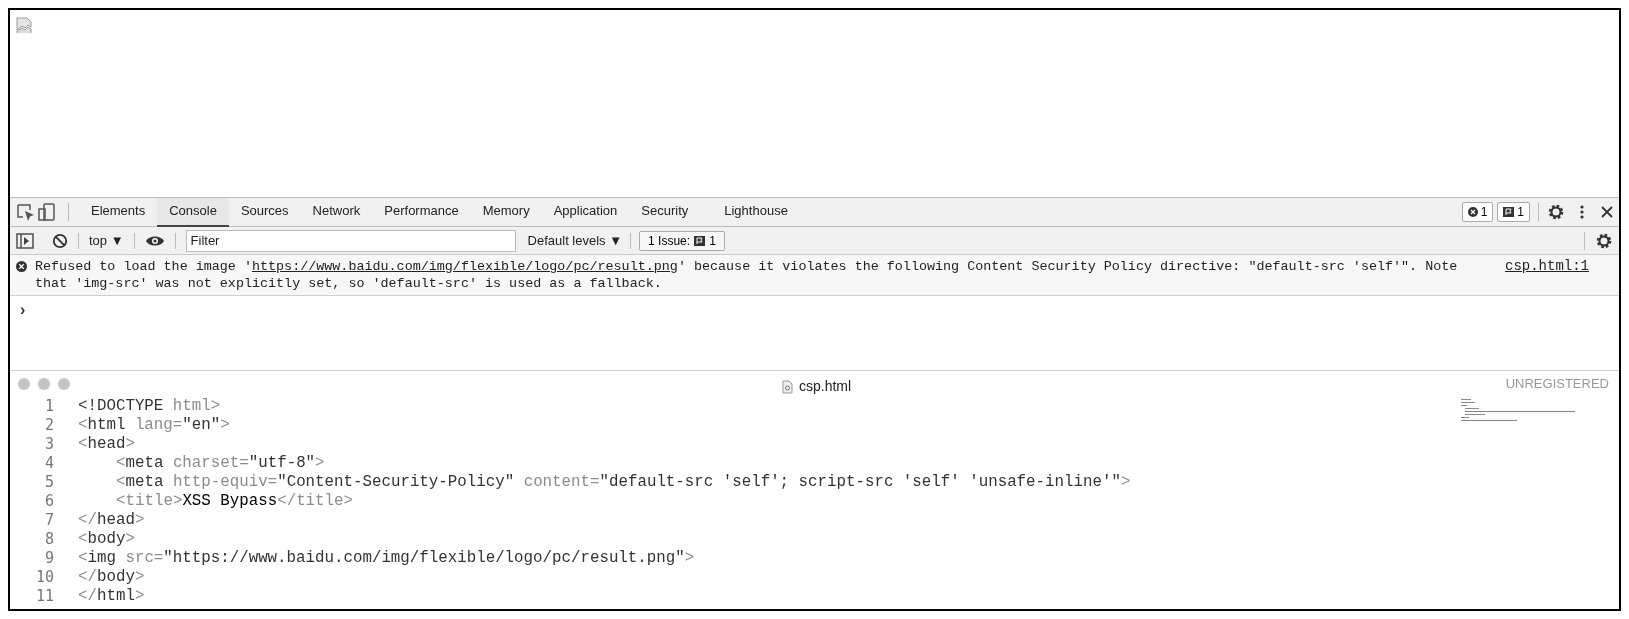 This screenshot has height=619, width=1629. What do you see at coordinates (1582, 212) in the screenshot?
I see `more-icon` at bounding box center [1582, 212].